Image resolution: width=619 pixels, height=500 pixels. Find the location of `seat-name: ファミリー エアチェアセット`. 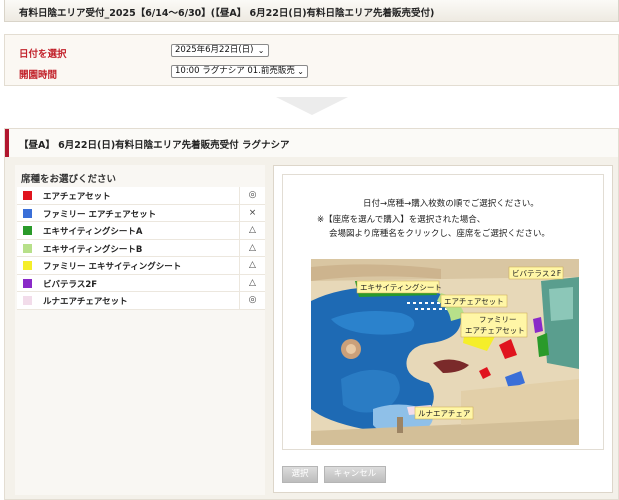

seat-name: ファミリー エアチェアセット is located at coordinates (100, 214).